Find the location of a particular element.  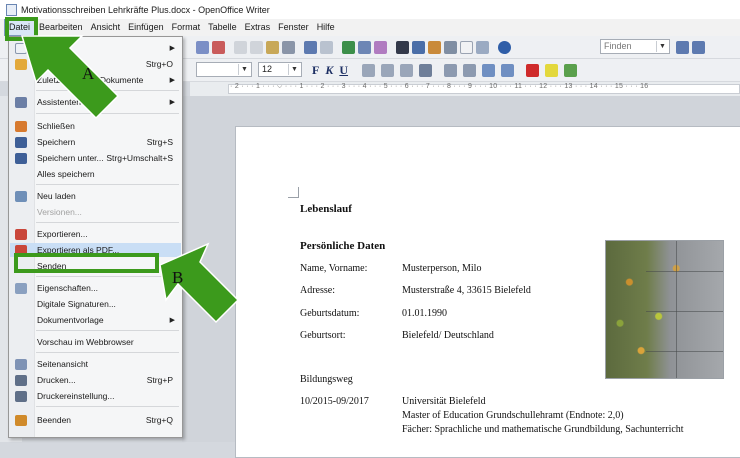

file-menu-save-as: Speichern unter... Strg+Umschalt+S is located at coordinates (95, 158).